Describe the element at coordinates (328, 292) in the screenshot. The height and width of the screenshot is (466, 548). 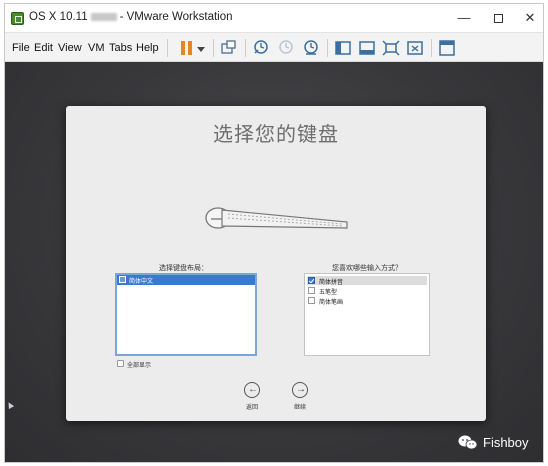
I see `input-method-label: 五笔型` at that location.